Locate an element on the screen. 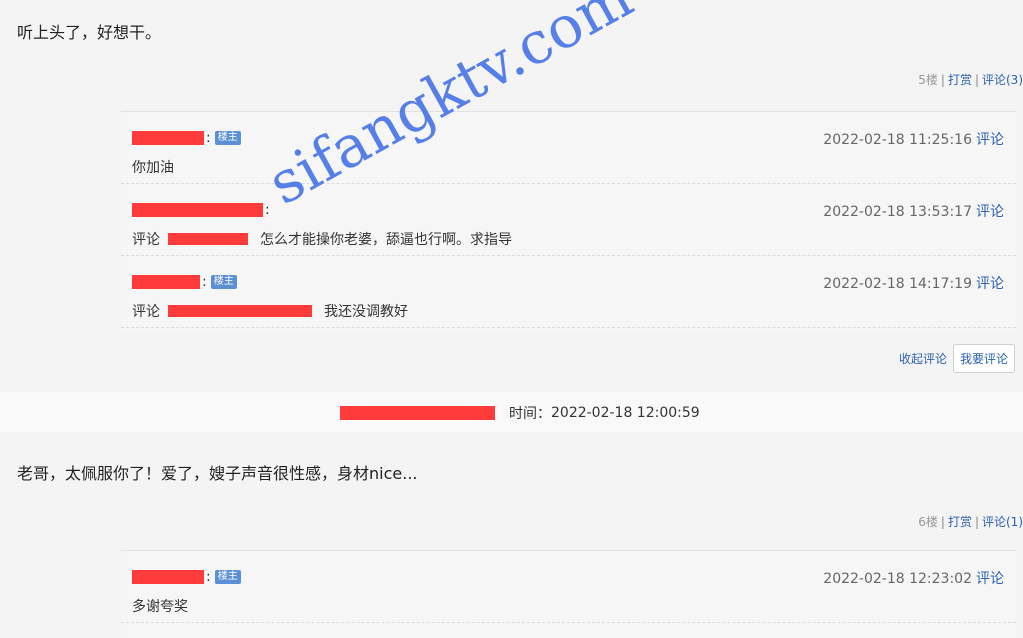  comment-actions: 收起评论 我要评论 is located at coordinates (957, 358).